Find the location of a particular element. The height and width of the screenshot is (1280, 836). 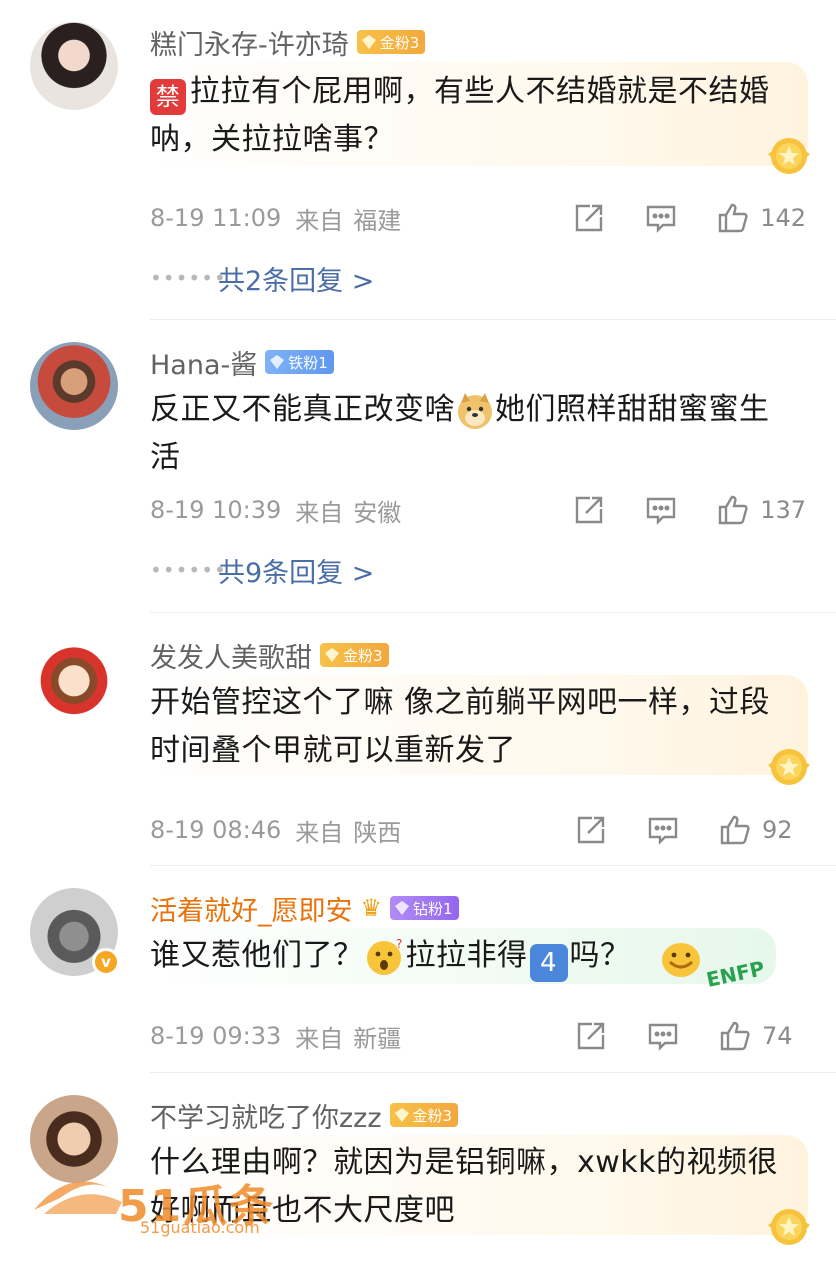

view-replies-link: 共9条回复 > is located at coordinates (296, 570).